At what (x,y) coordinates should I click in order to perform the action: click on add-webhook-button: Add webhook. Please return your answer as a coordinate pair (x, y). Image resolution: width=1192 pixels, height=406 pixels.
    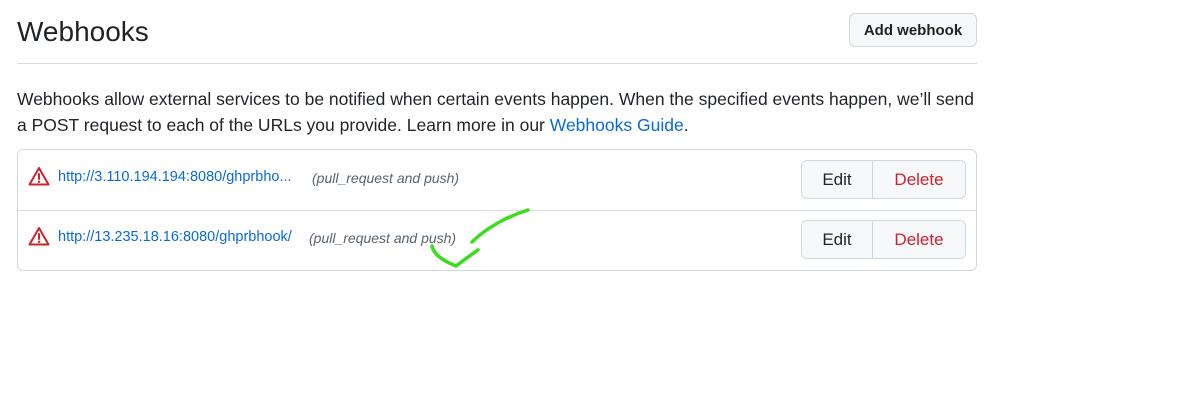
    Looking at the image, I should click on (913, 30).